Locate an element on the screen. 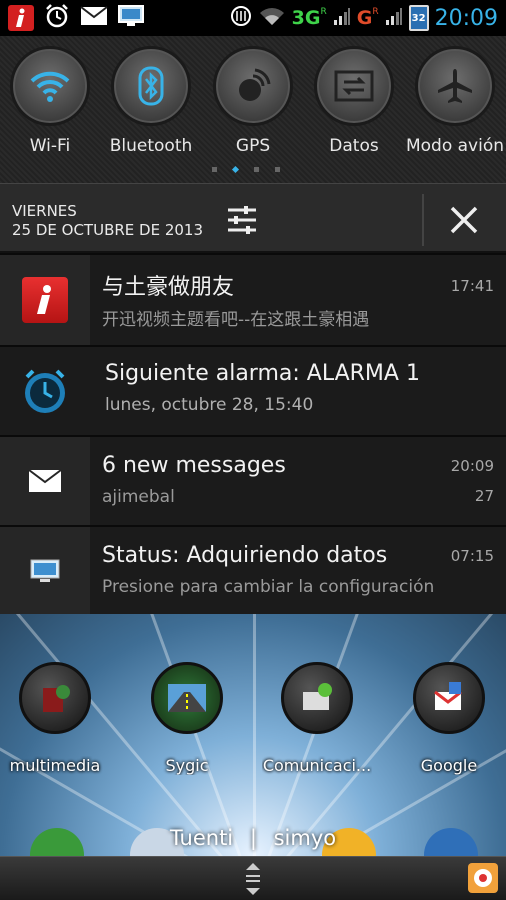 This screenshot has width=506, height=900. sync-icon is located at coordinates (241, 18).